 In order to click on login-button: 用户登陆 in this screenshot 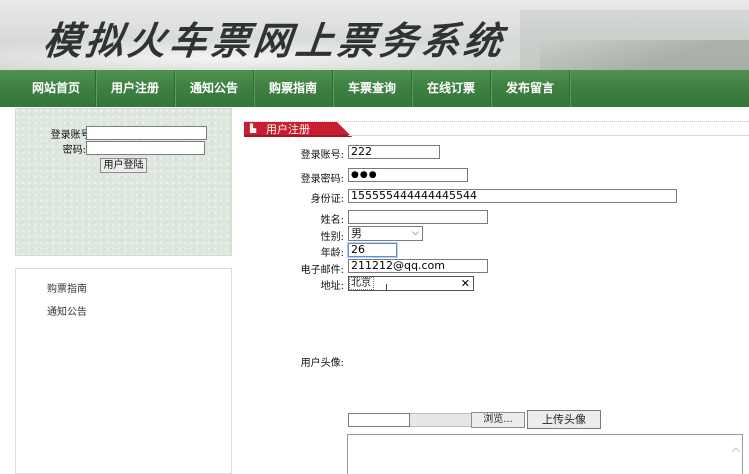, I will do `click(123, 165)`.